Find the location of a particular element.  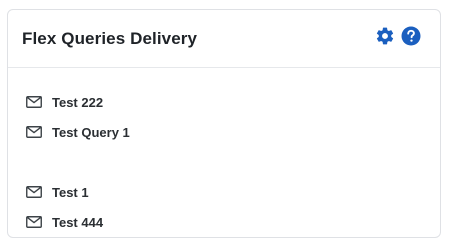

list-item-label: Test 1 is located at coordinates (70, 192).